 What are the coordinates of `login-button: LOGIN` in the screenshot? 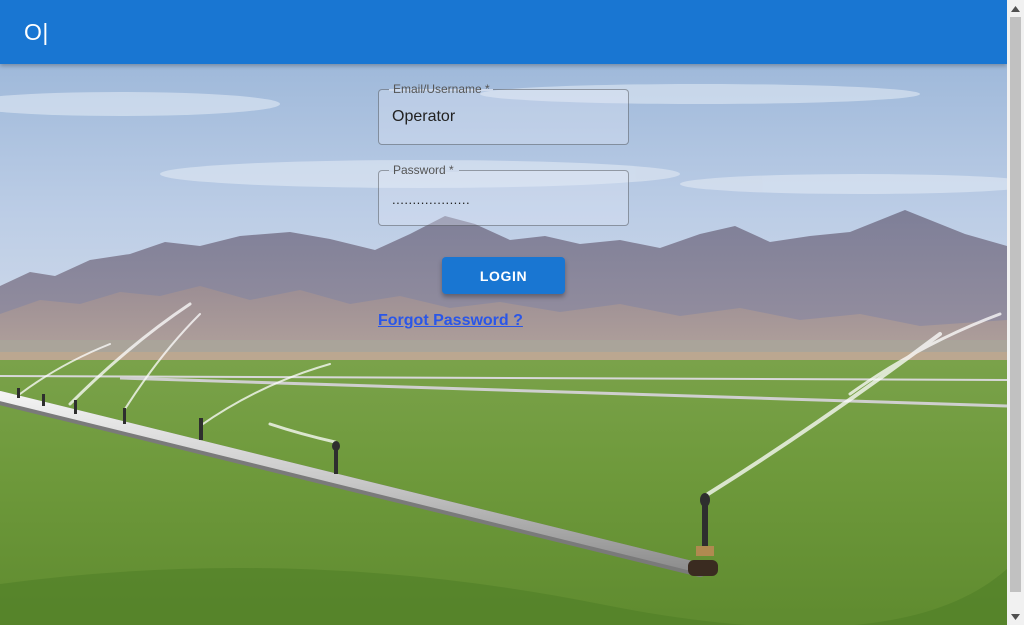 It's located at (503, 275).